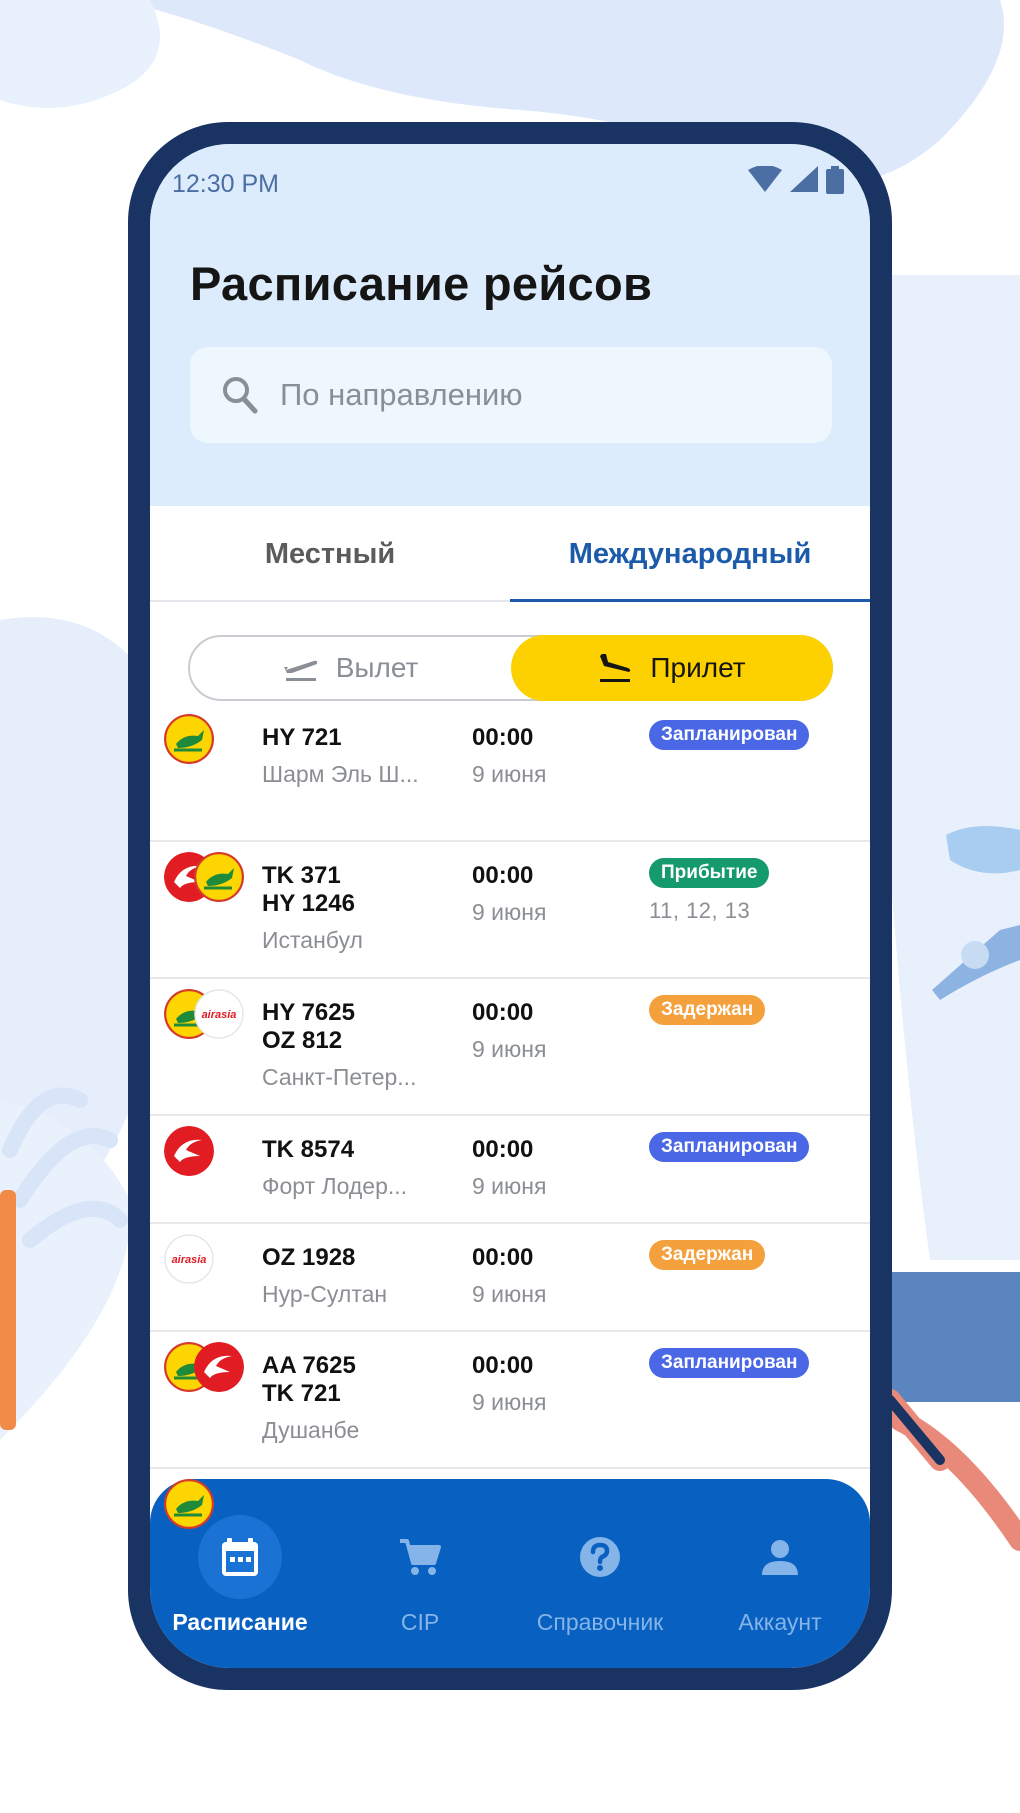  I want to click on arrival-label: Прилет, so click(698, 667).